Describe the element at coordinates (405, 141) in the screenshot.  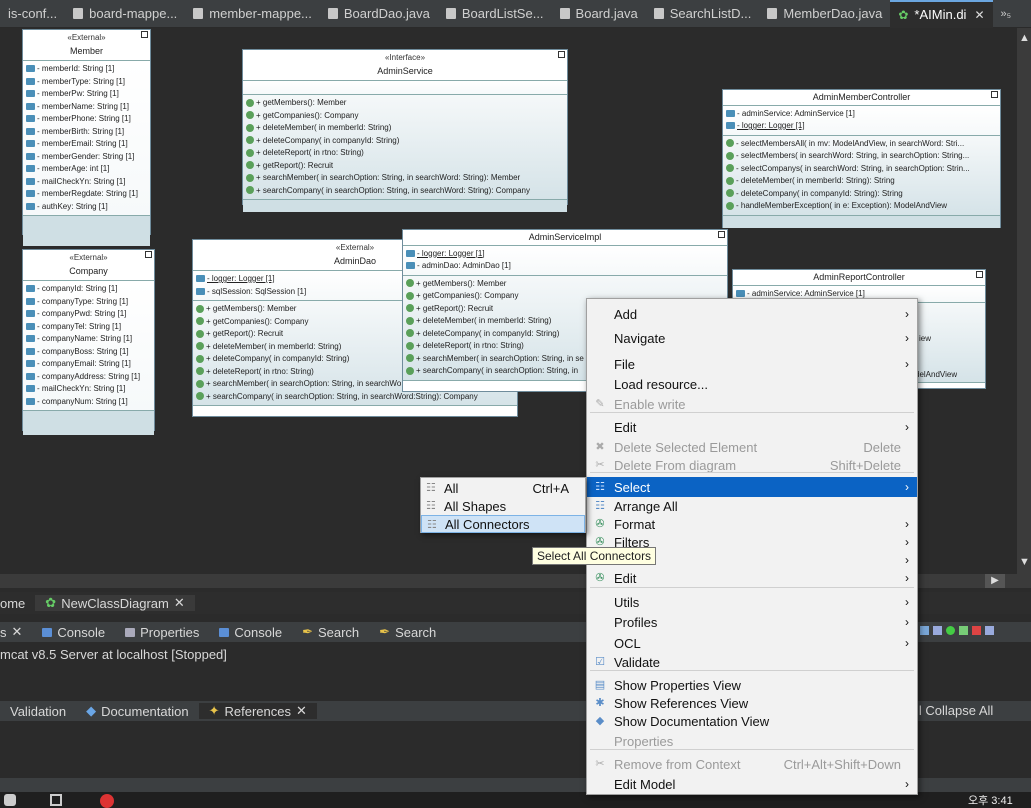
I see `operation: + deleteCompany( in companyId: String)` at that location.